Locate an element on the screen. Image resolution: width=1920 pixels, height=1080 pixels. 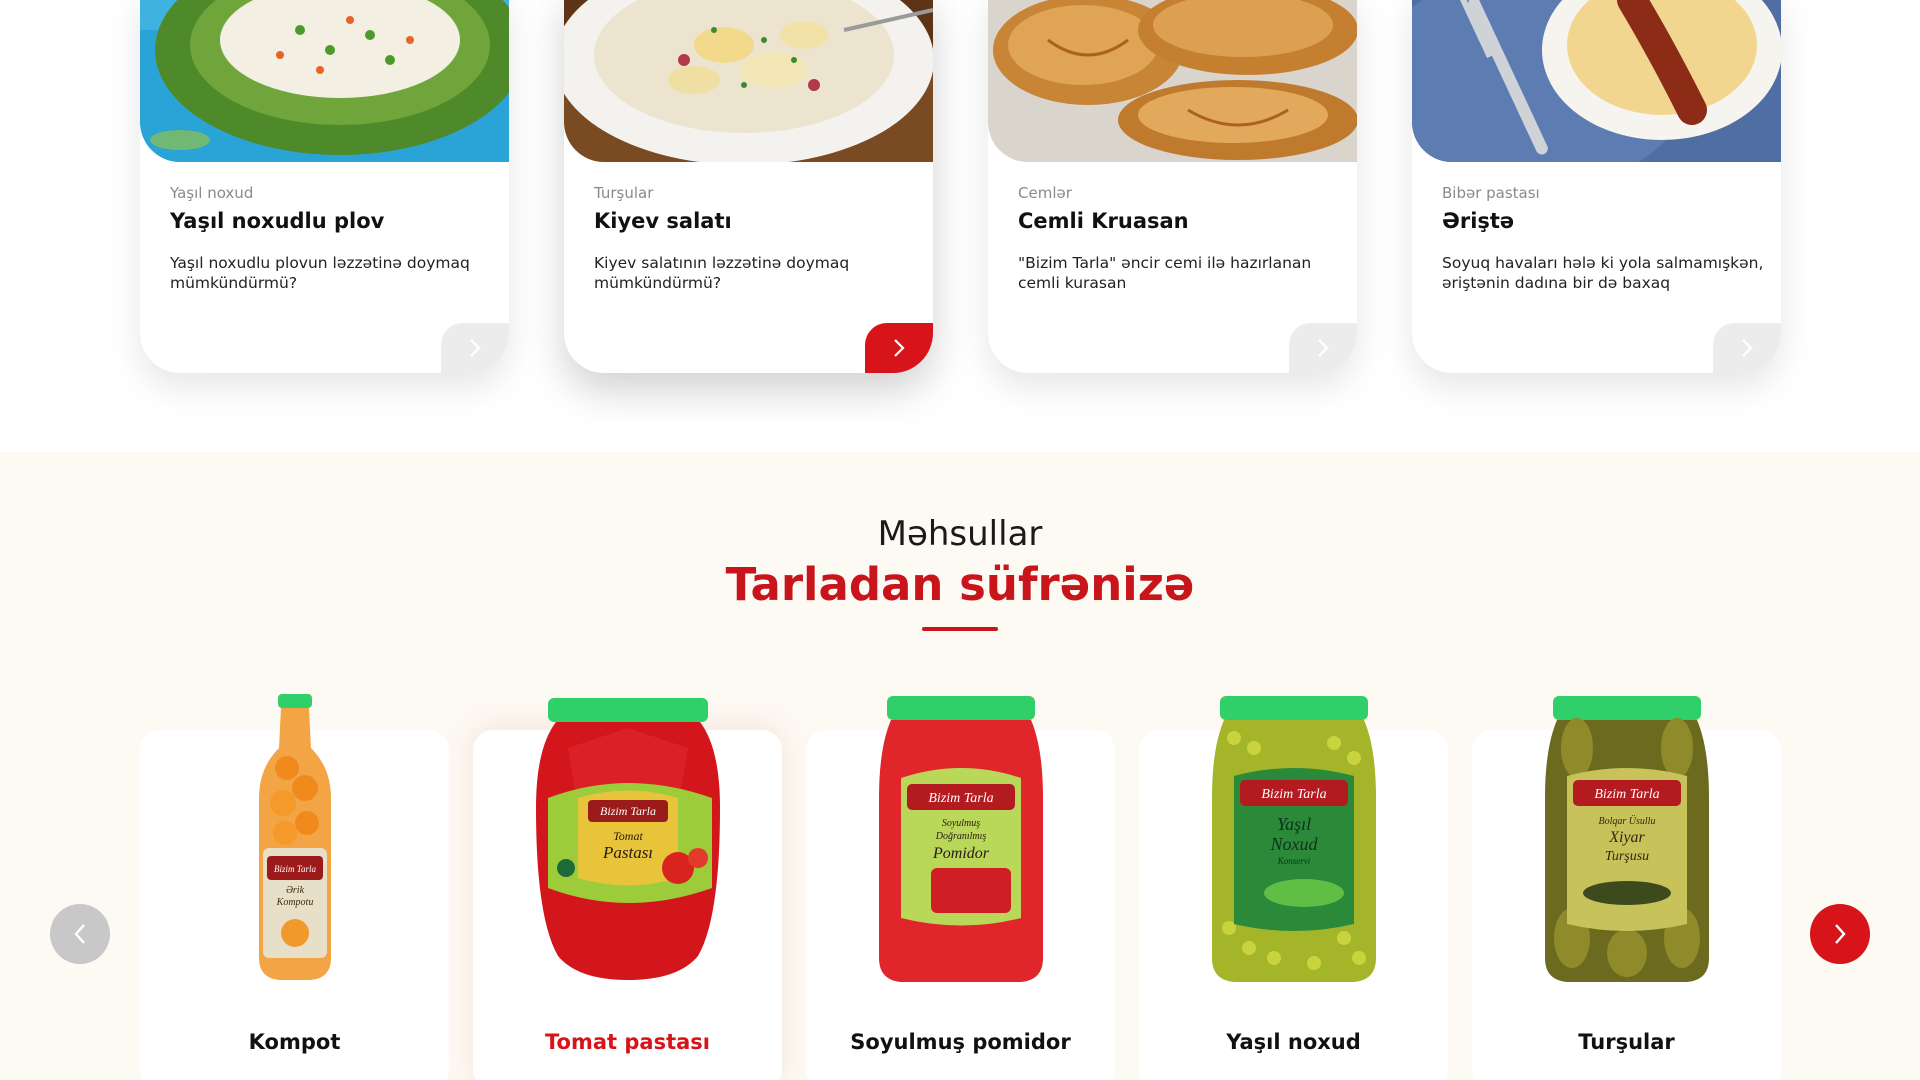
product-image-peeled-tomato-jar: Bizim Tarla Soyulmuş Doğranılmış Pomidor is located at coordinates (960, 838).